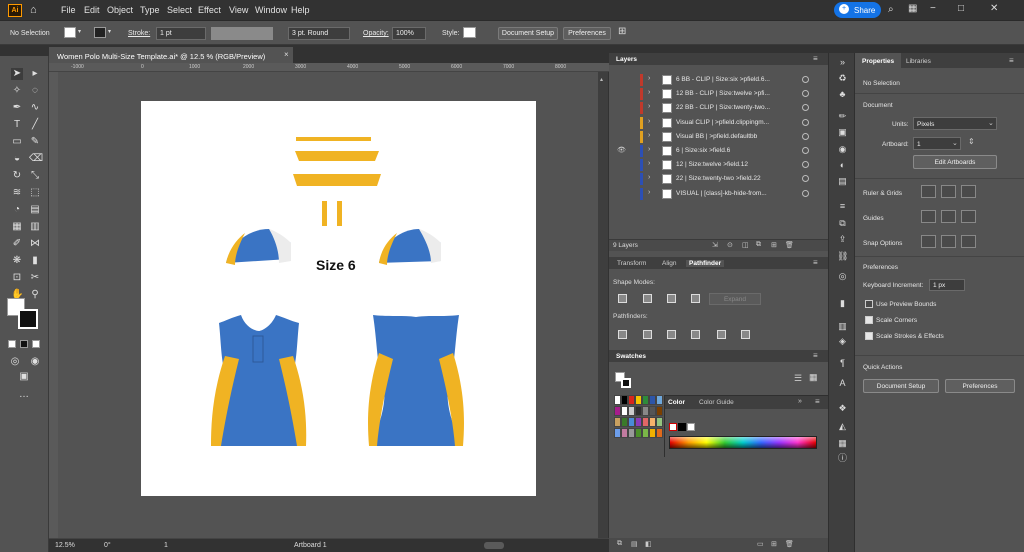  I want to click on document-setup-quick-button: Document Setup, so click(901, 386).